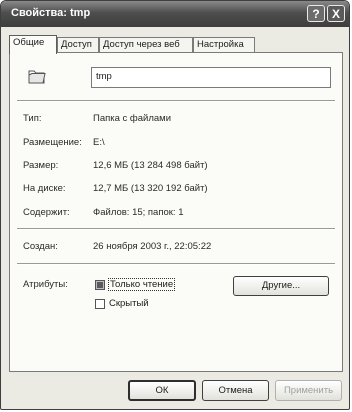 The image size is (352, 412). Describe the element at coordinates (316, 13) in the screenshot. I see `help-button: ?` at that location.